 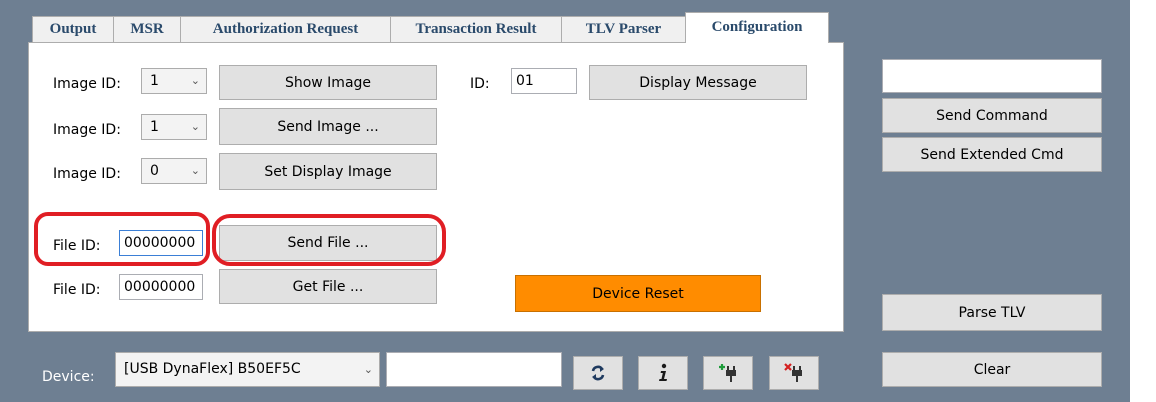 I want to click on image-id-value: 0, so click(x=154, y=171).